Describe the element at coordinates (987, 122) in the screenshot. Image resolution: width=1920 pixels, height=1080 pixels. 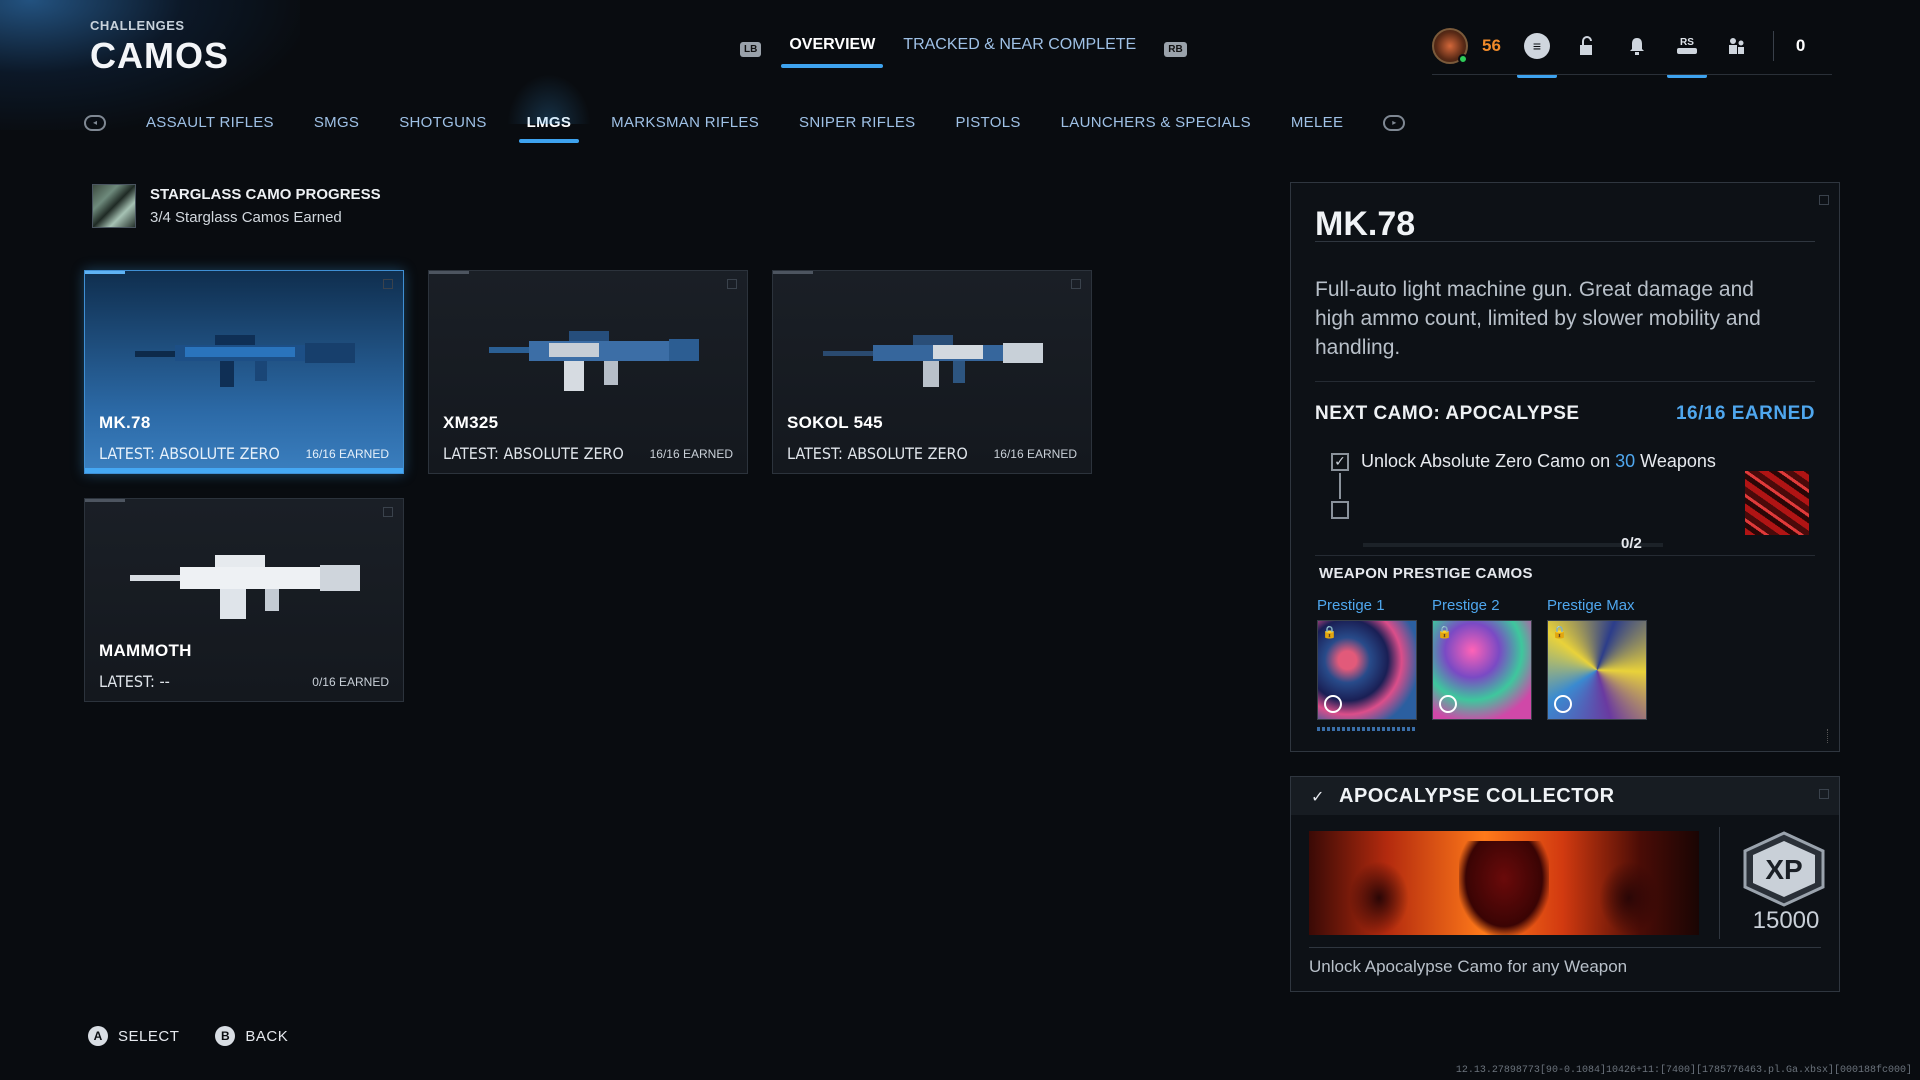
I see `tab-pistols: PISTOLS` at that location.